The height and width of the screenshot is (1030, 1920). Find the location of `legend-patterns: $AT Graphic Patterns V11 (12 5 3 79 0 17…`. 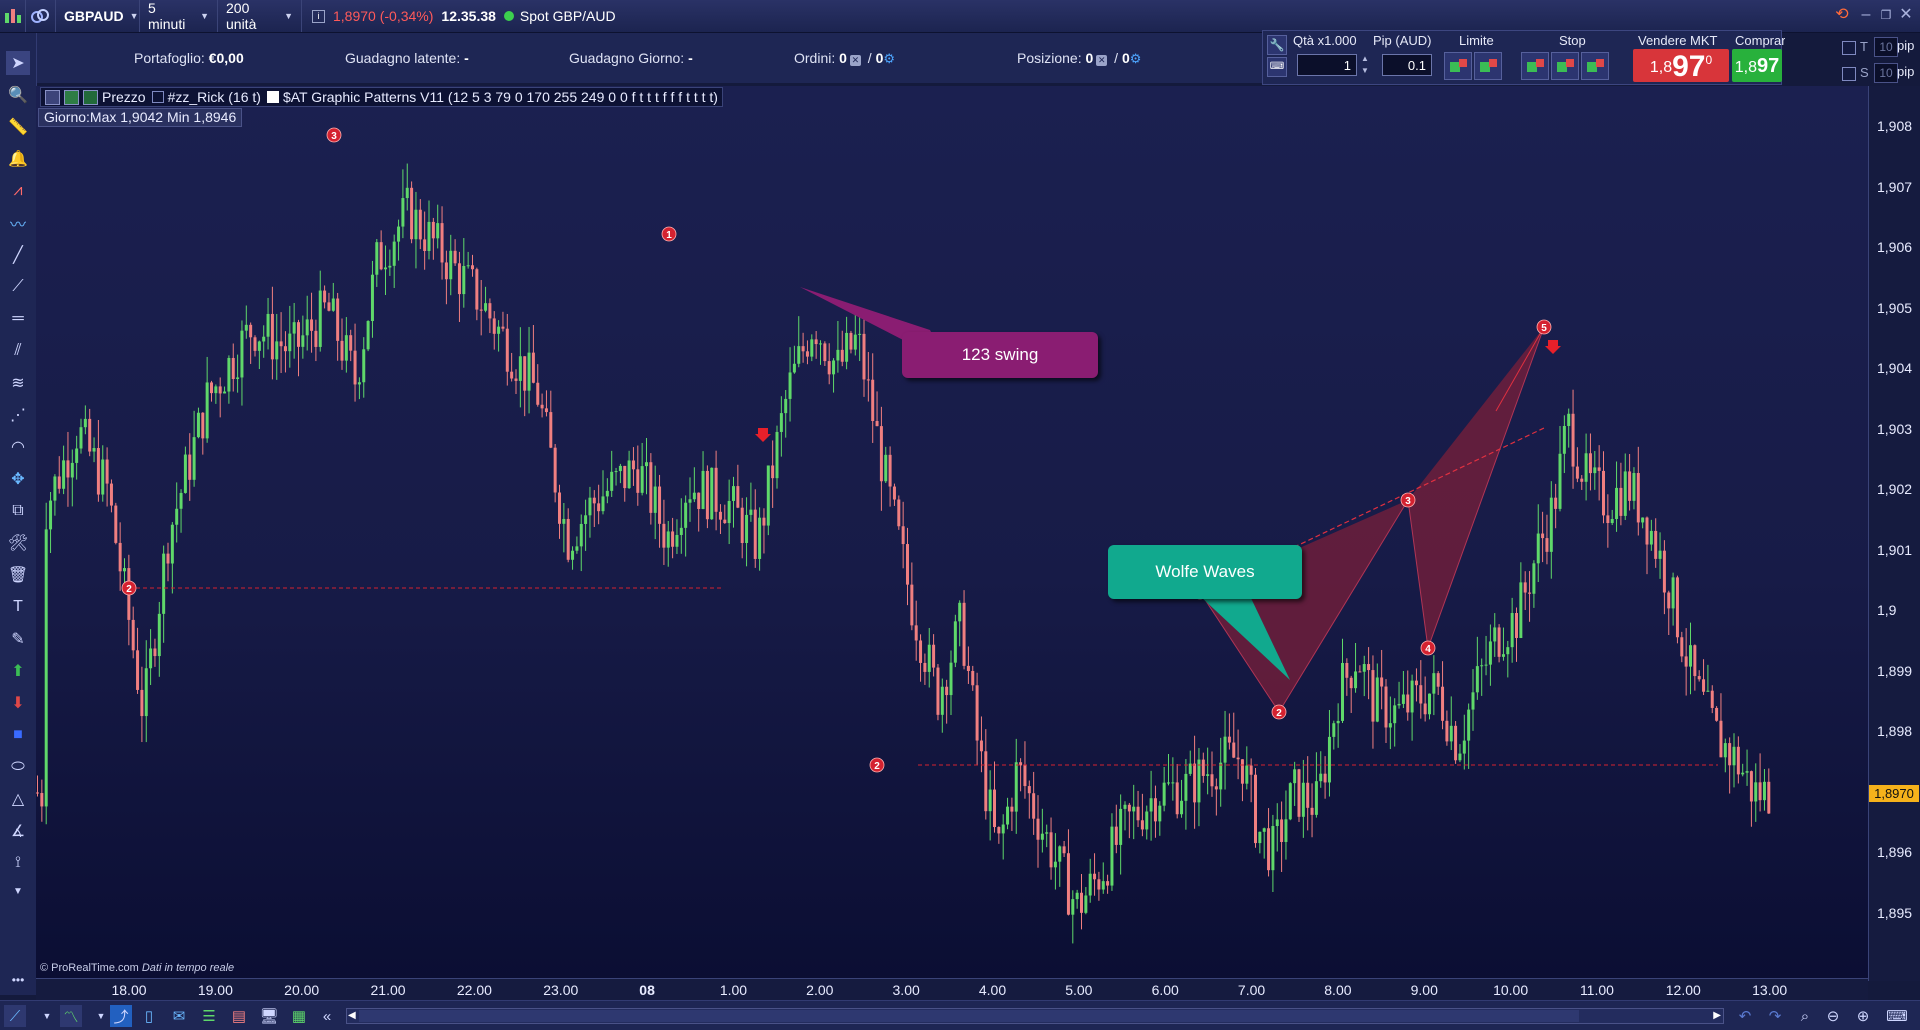

legend-patterns: $AT Graphic Patterns V11 (12 5 3 79 0 17… is located at coordinates (502, 97).